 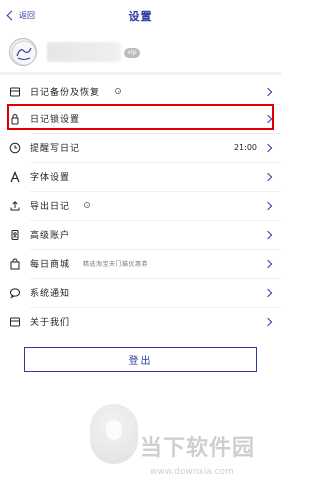 I want to click on account-icon, so click(x=15, y=235).